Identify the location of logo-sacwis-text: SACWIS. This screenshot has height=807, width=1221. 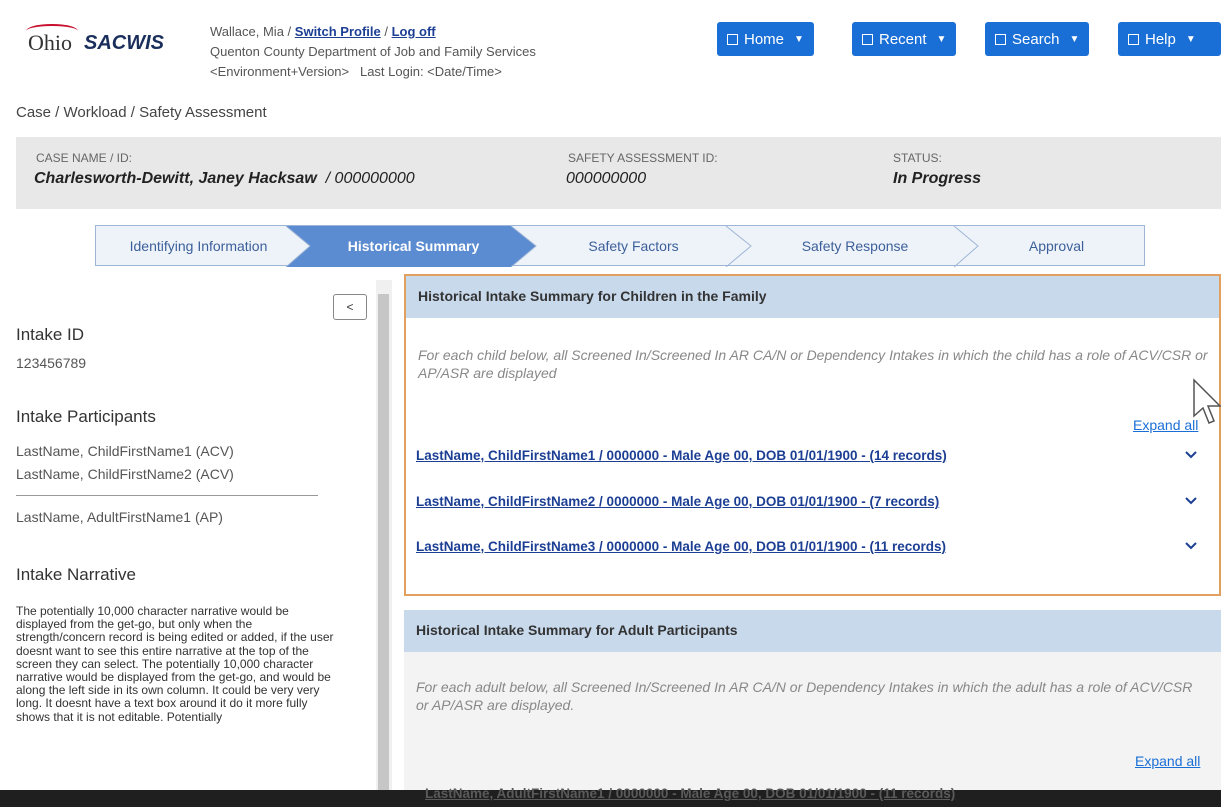
(124, 43).